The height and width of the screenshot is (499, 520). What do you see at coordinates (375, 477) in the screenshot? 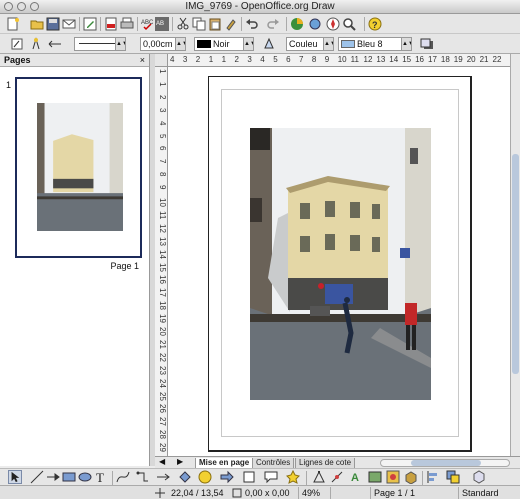
I see `from-file-icon` at bounding box center [375, 477].